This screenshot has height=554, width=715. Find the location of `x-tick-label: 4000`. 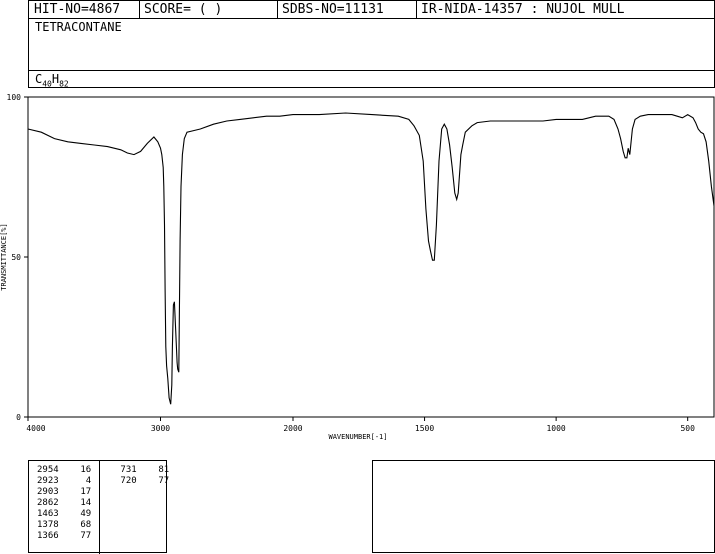

x-tick-label: 4000 is located at coordinates (35, 428).